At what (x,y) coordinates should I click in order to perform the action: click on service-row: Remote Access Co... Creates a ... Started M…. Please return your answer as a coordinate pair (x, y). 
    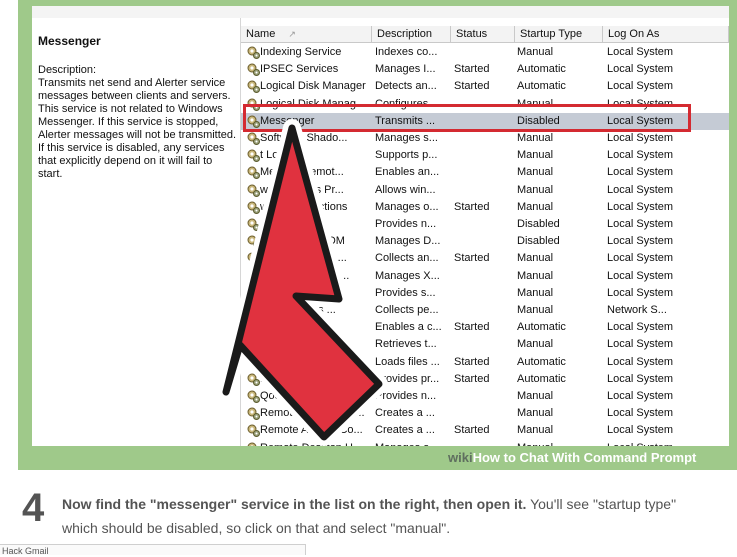
    Looking at the image, I should click on (485, 430).